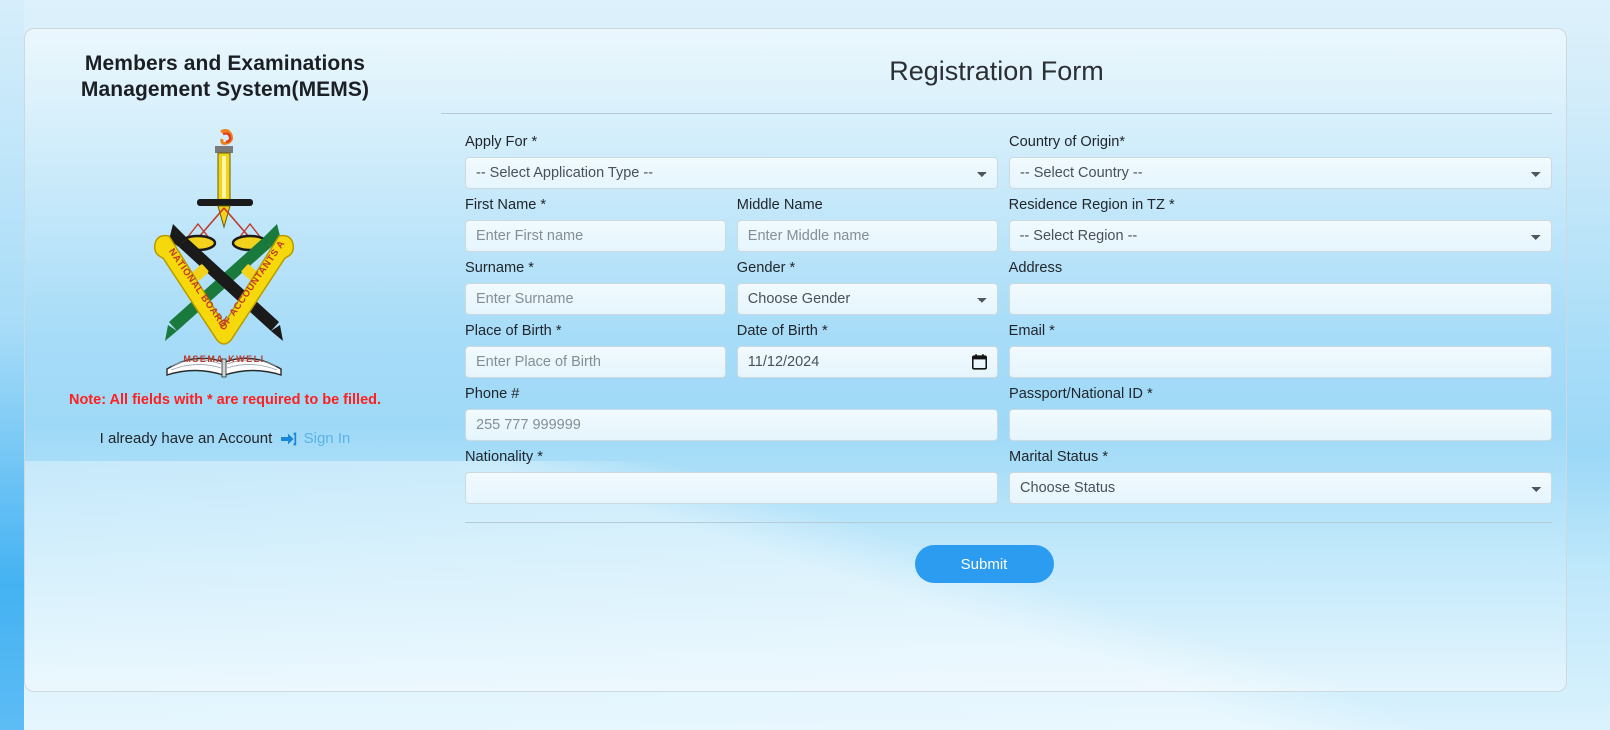 Image resolution: width=1610 pixels, height=730 pixels. I want to click on field-surname: Surname *, so click(601, 287).